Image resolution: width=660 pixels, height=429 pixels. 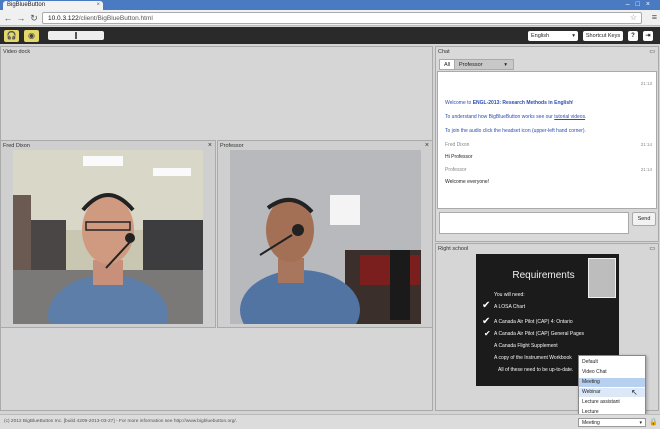 What do you see at coordinates (31, 36) in the screenshot?
I see `webcam-icon: ◉` at bounding box center [31, 36].